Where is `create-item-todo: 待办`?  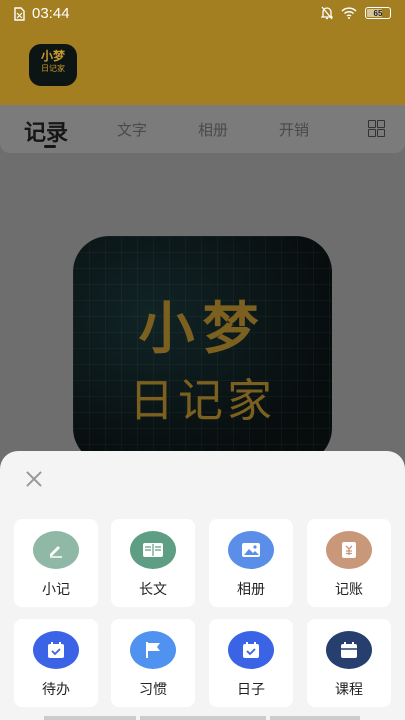
create-item-todo: 待办 is located at coordinates (56, 663).